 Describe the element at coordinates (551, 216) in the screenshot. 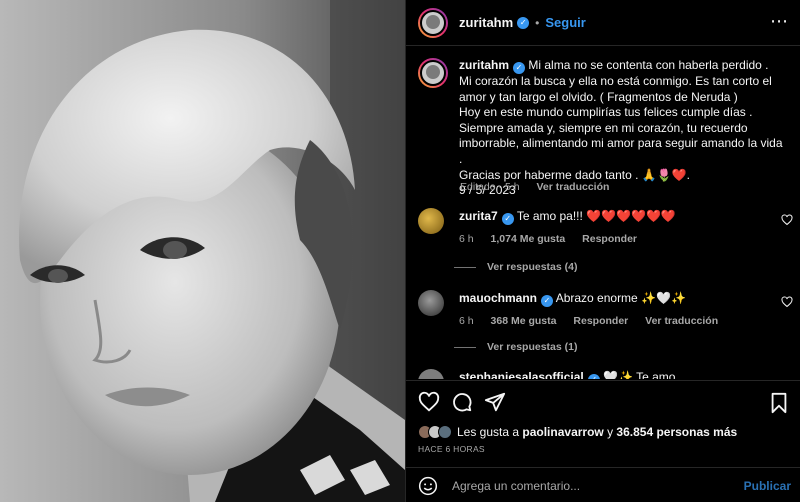

I see `comment-text: Te amo pa!!!` at that location.